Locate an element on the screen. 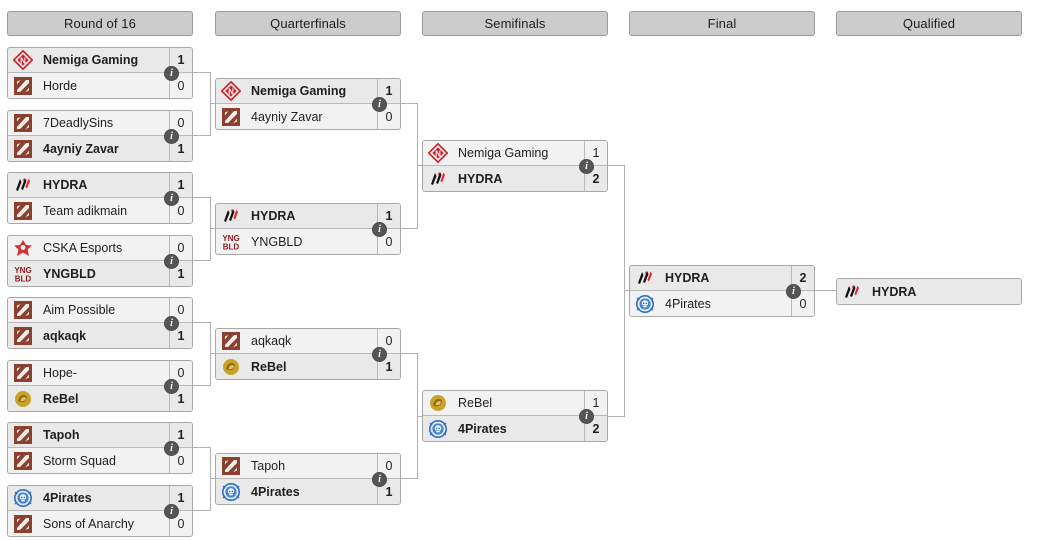  match-r16-1: N Nemiga Gaming 1 Horde 0 i is located at coordinates (100, 73).